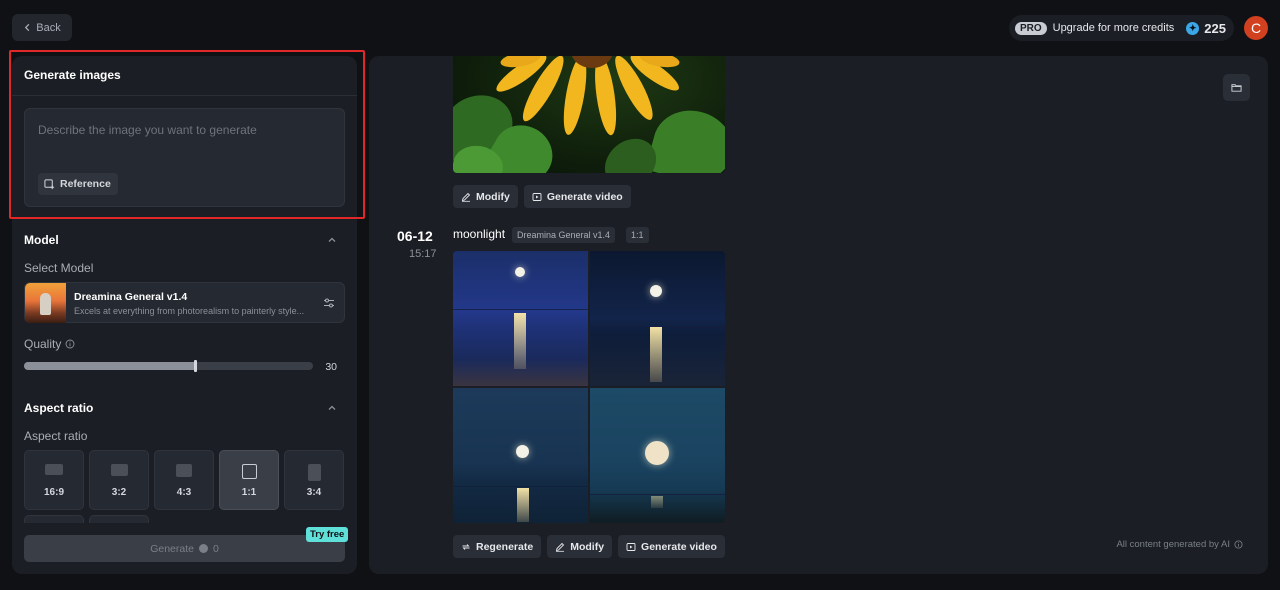 This screenshot has height=590, width=1280. What do you see at coordinates (589, 114) in the screenshot?
I see `generated-image-sunflower` at bounding box center [589, 114].